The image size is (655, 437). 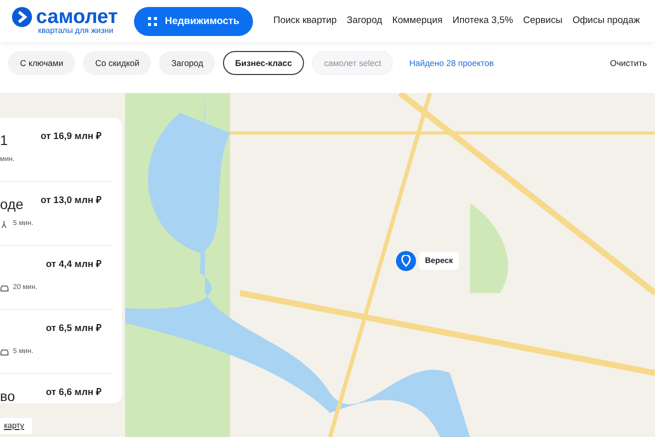 I want to click on map-pin-label: Вереск, so click(x=439, y=261).